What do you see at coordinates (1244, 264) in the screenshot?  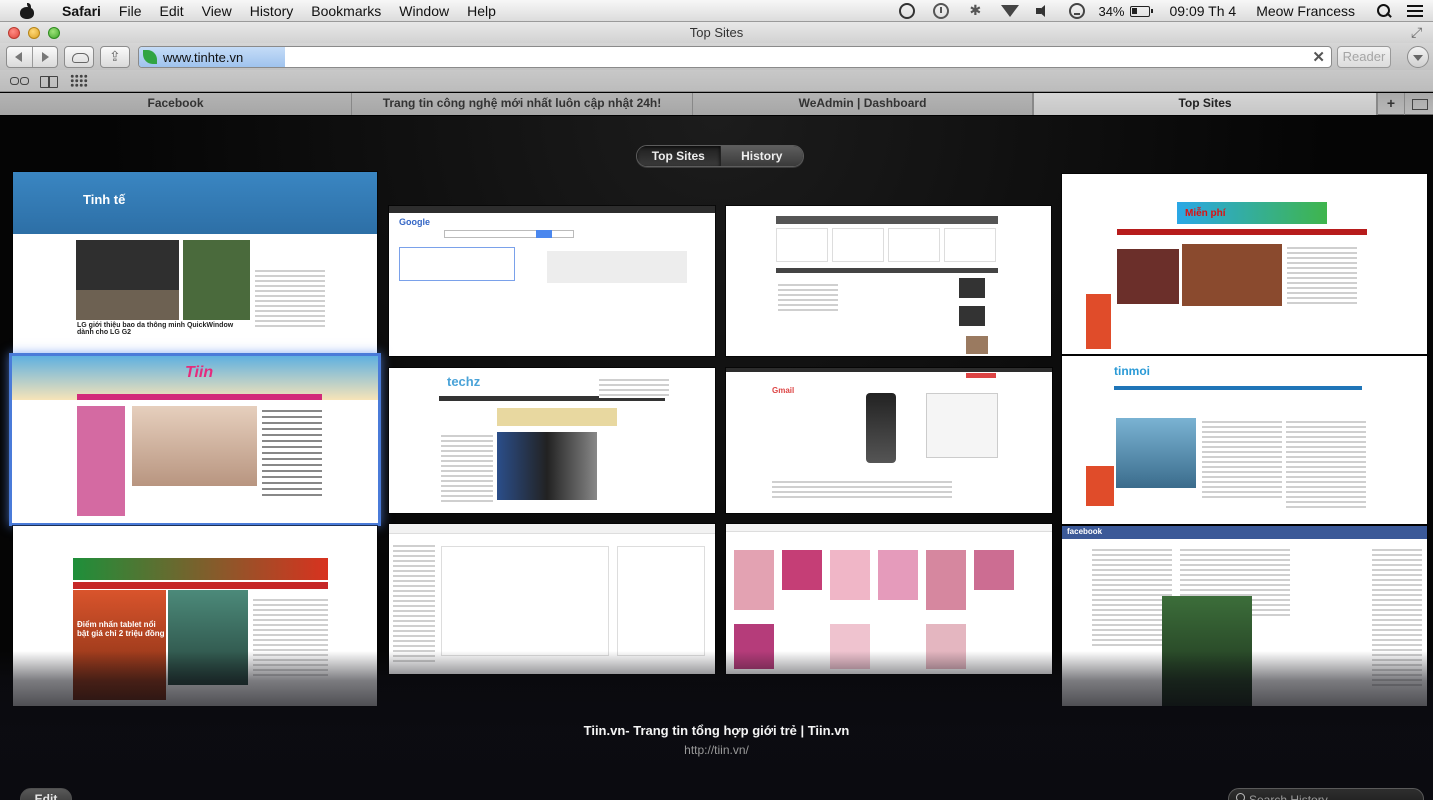 I see `thumbnail-ngoisao: Miễn phí` at bounding box center [1244, 264].